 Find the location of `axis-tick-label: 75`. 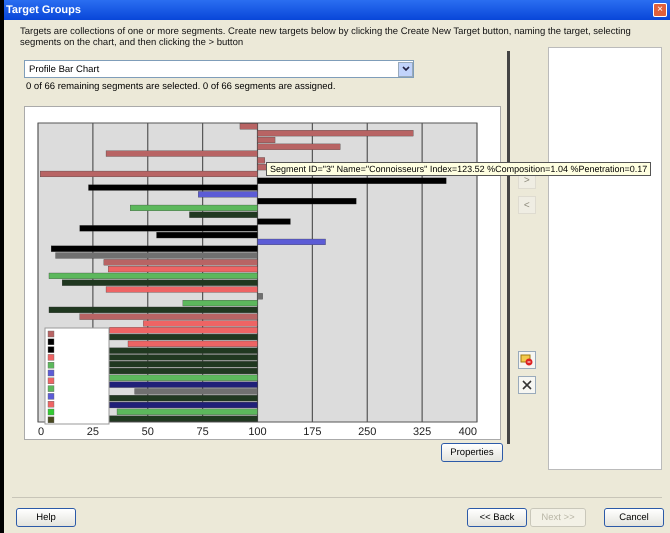

axis-tick-label: 75 is located at coordinates (202, 432).